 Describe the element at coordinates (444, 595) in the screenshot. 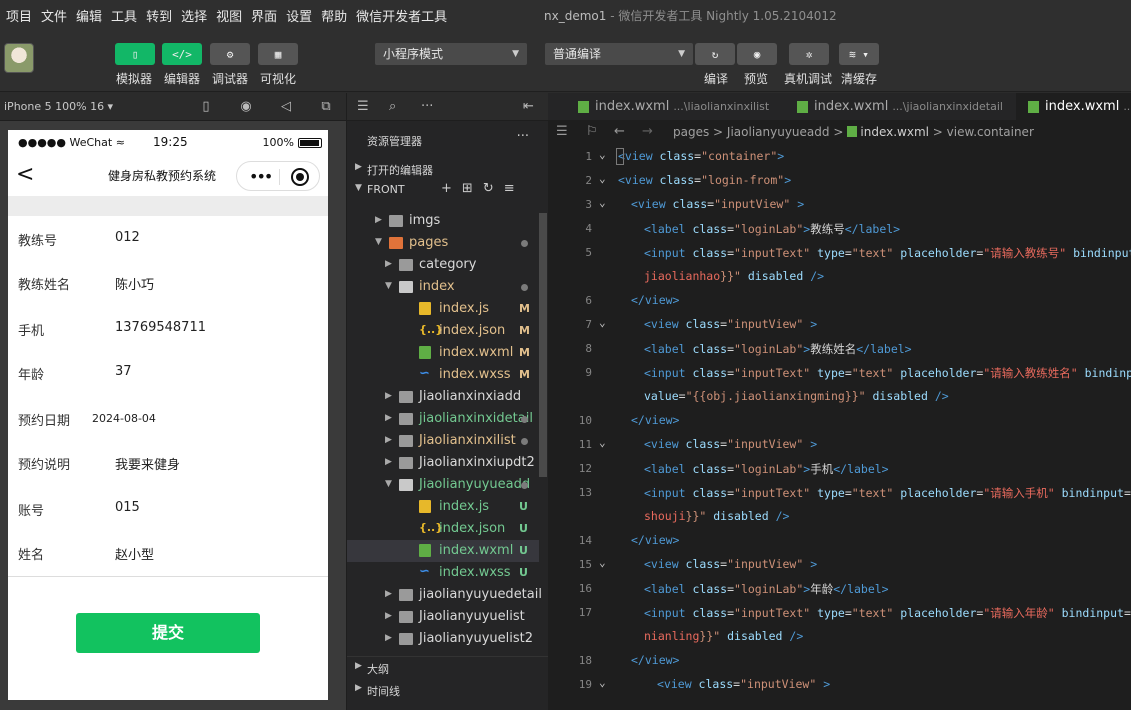

I see `tree-item: ▶ jiaolianyuyuedetail` at that location.